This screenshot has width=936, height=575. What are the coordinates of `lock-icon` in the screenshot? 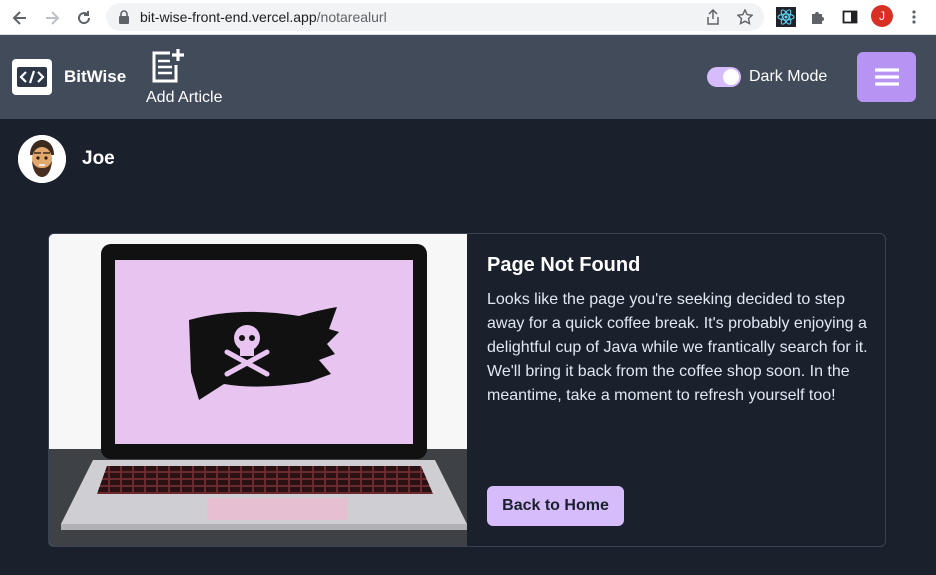 It's located at (124, 17).